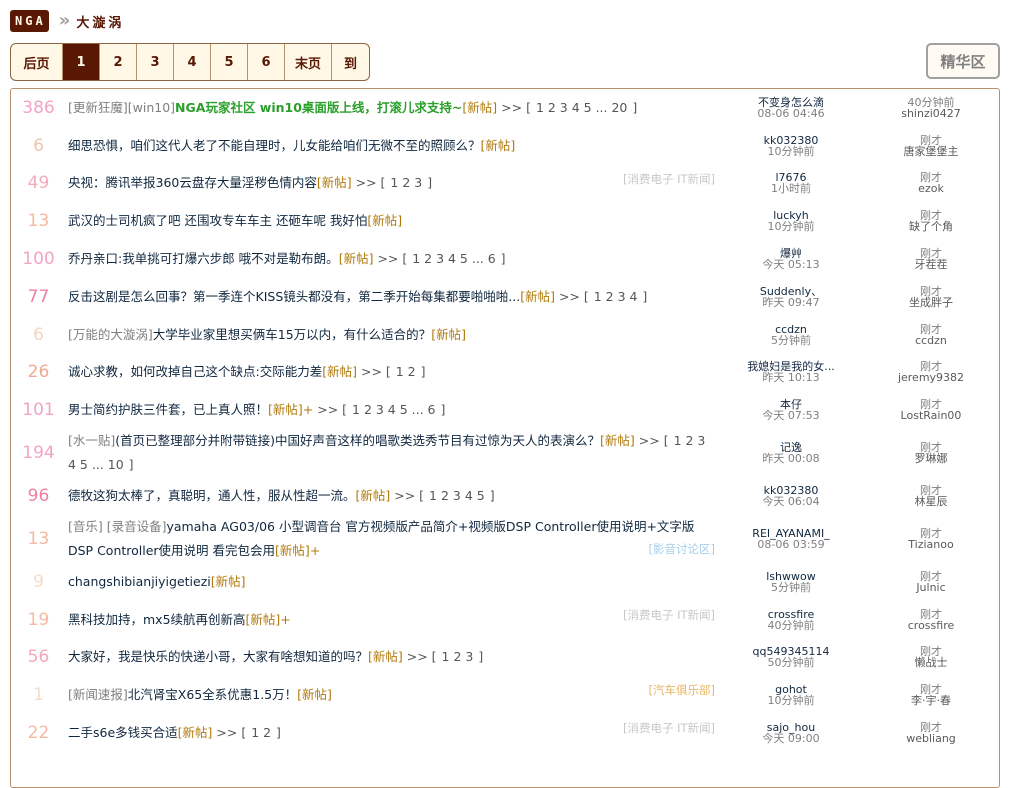 The width and height of the screenshot is (1024, 788). Describe the element at coordinates (274, 145) in the screenshot. I see `topic-title-link: 细思恐惧，咱们这代人老了不能自理时，儿女能给咱们无微不至的照顾么？` at that location.